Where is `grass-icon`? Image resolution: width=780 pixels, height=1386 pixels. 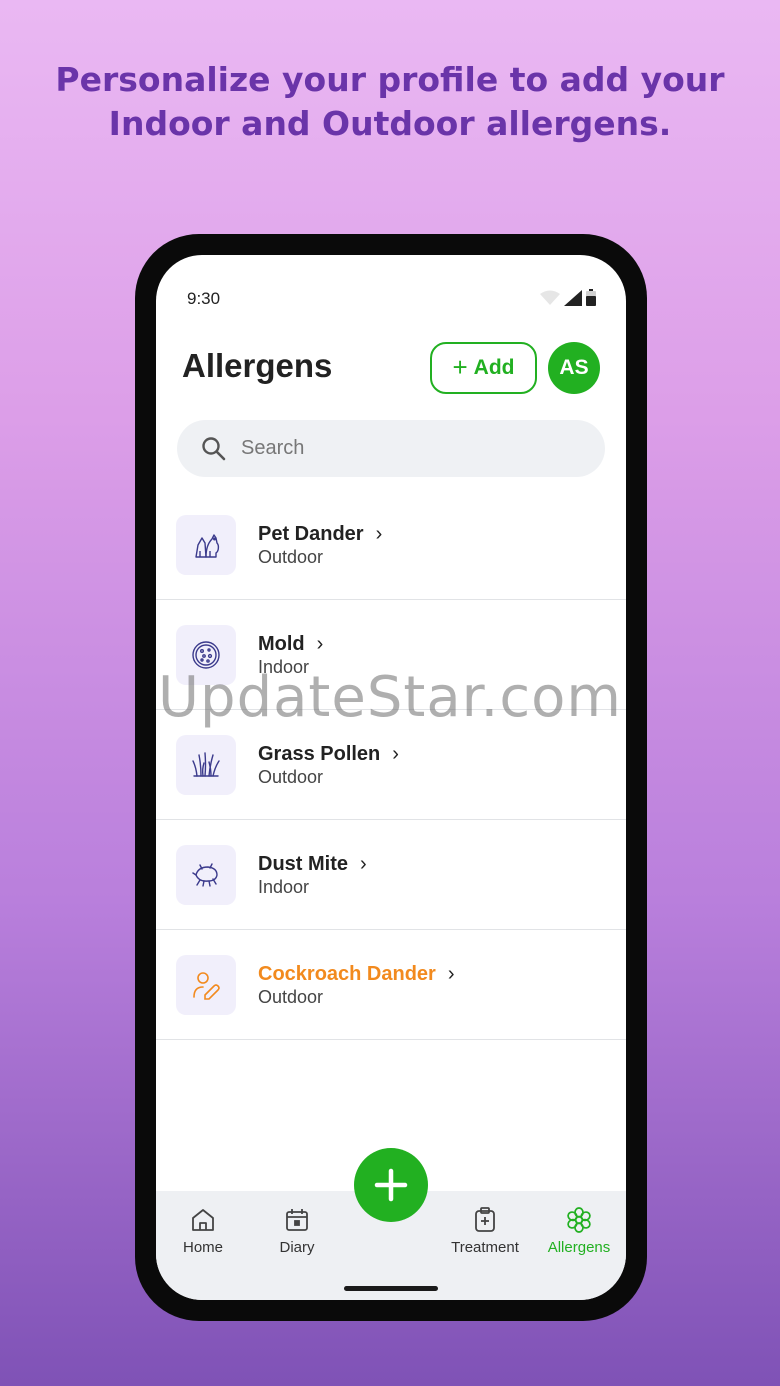
grass-icon is located at coordinates (206, 764).